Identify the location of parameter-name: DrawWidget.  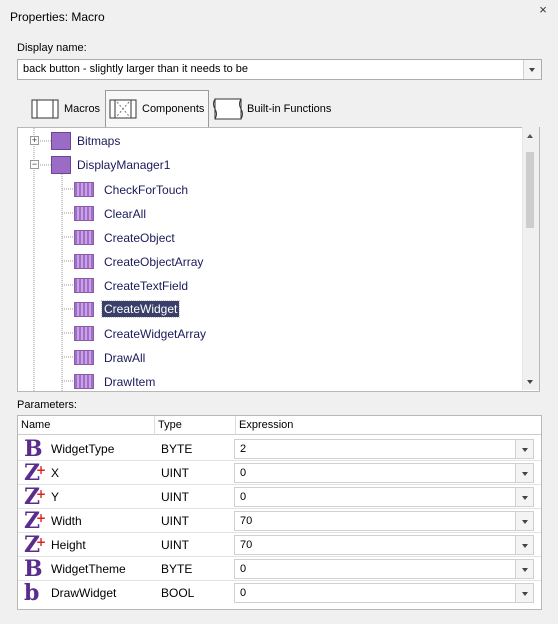
(84, 593).